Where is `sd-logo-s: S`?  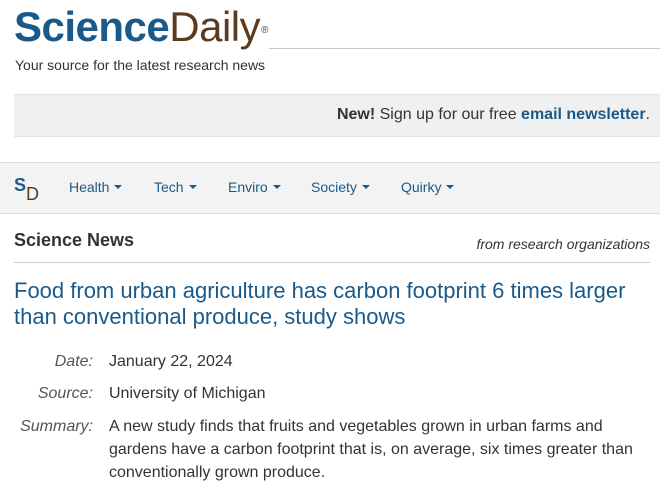 sd-logo-s: S is located at coordinates (20, 185).